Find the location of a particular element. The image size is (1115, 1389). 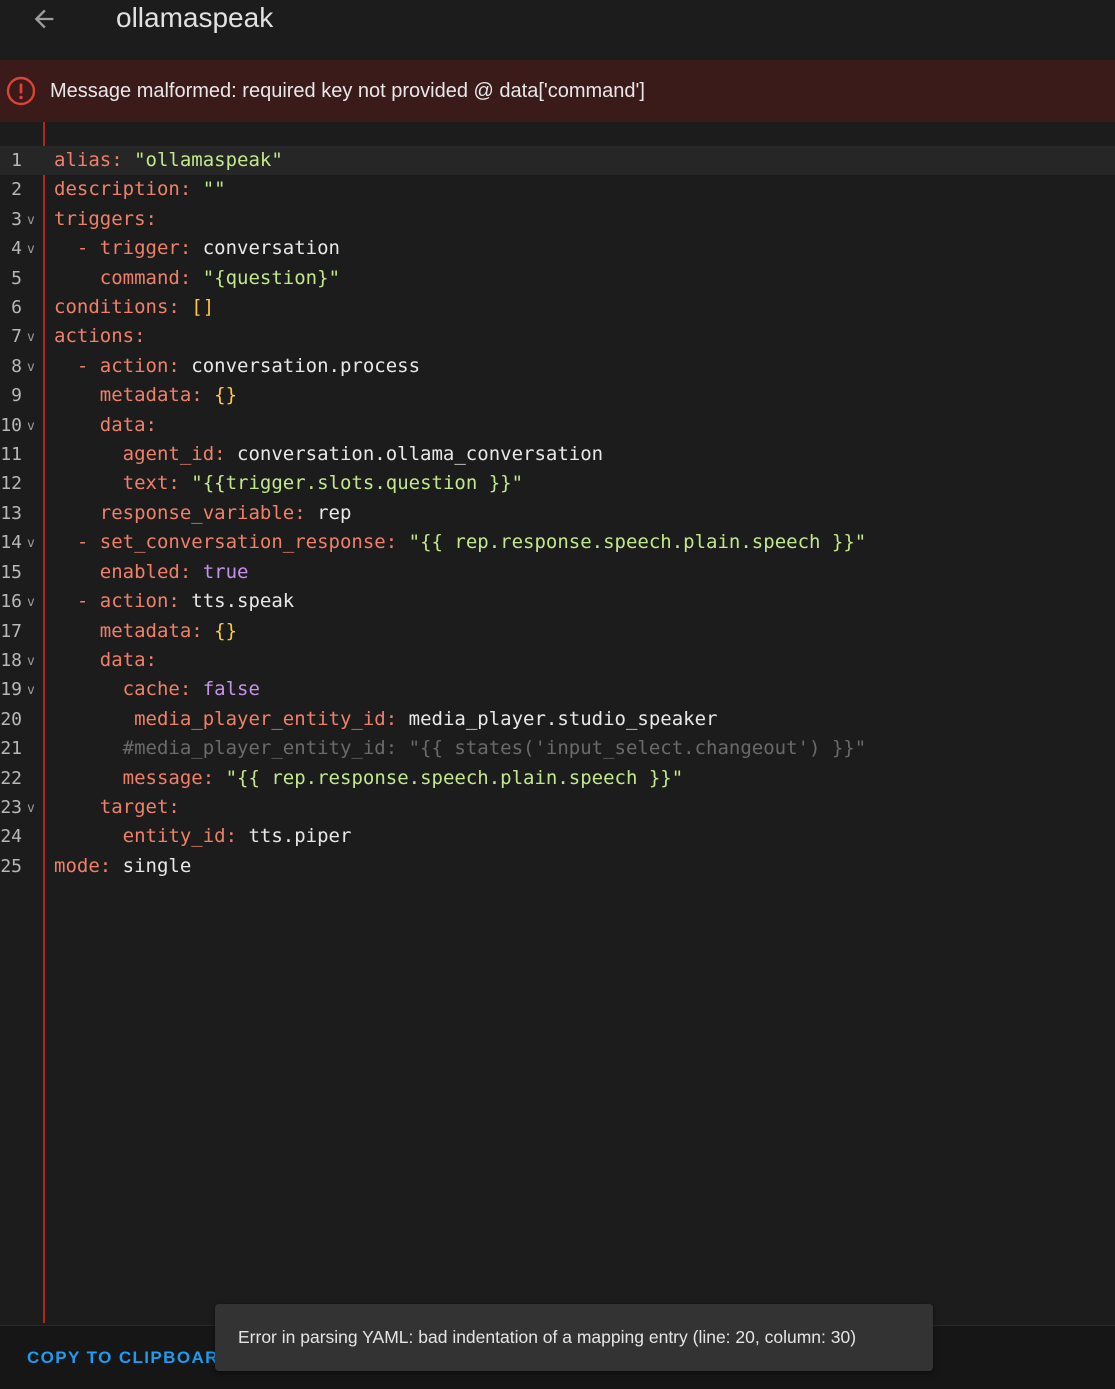

code-token: command: is located at coordinates (145, 277).